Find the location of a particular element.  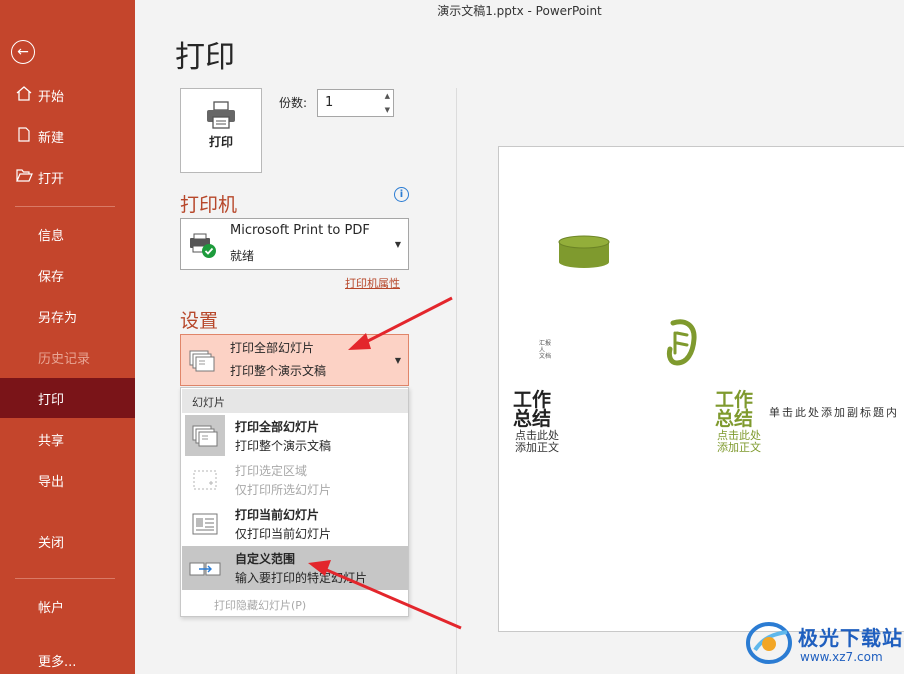

arrow-left-icon: ← is located at coordinates (23, 52).